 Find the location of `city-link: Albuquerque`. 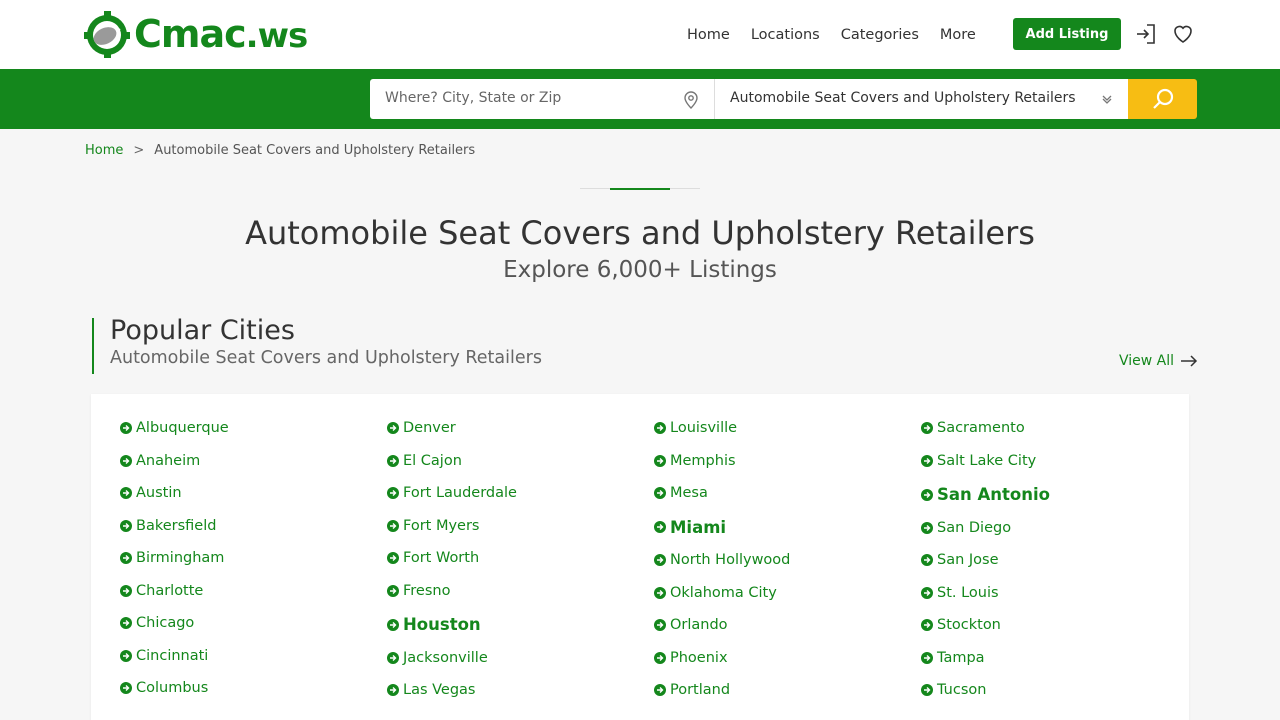

city-link: Albuquerque is located at coordinates (174, 428).